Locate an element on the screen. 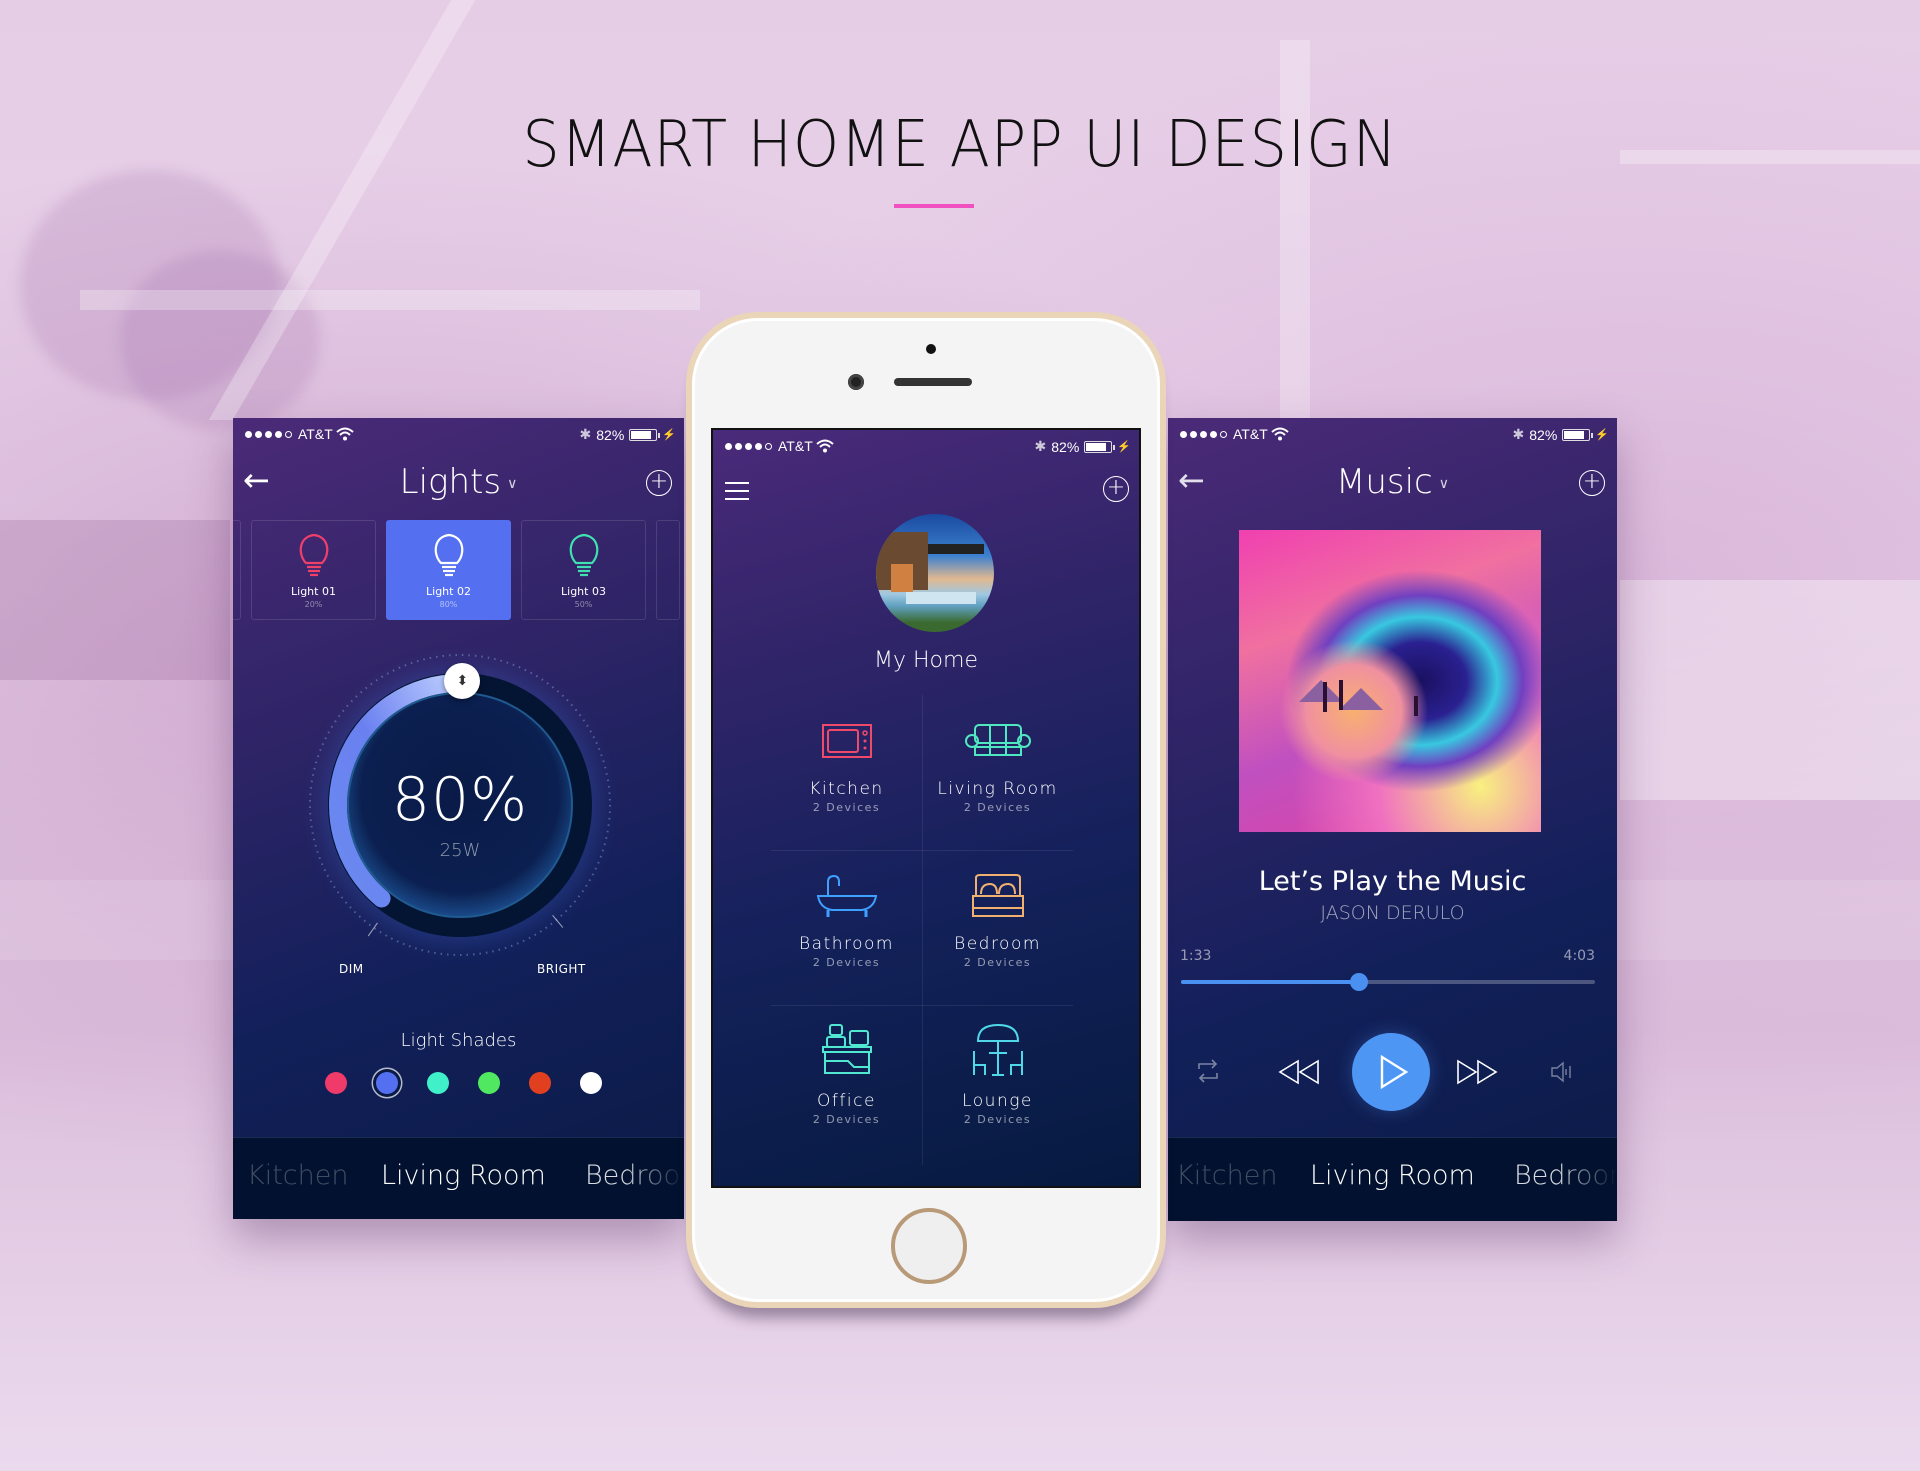  room-card-office: Office 2 Devices is located at coordinates (846, 1082).